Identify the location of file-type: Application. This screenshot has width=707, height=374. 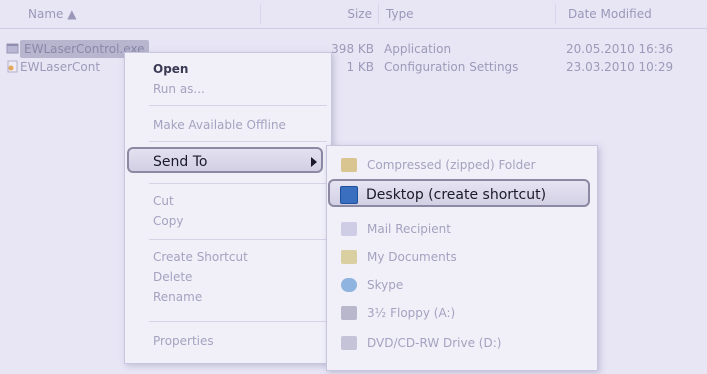
(418, 49).